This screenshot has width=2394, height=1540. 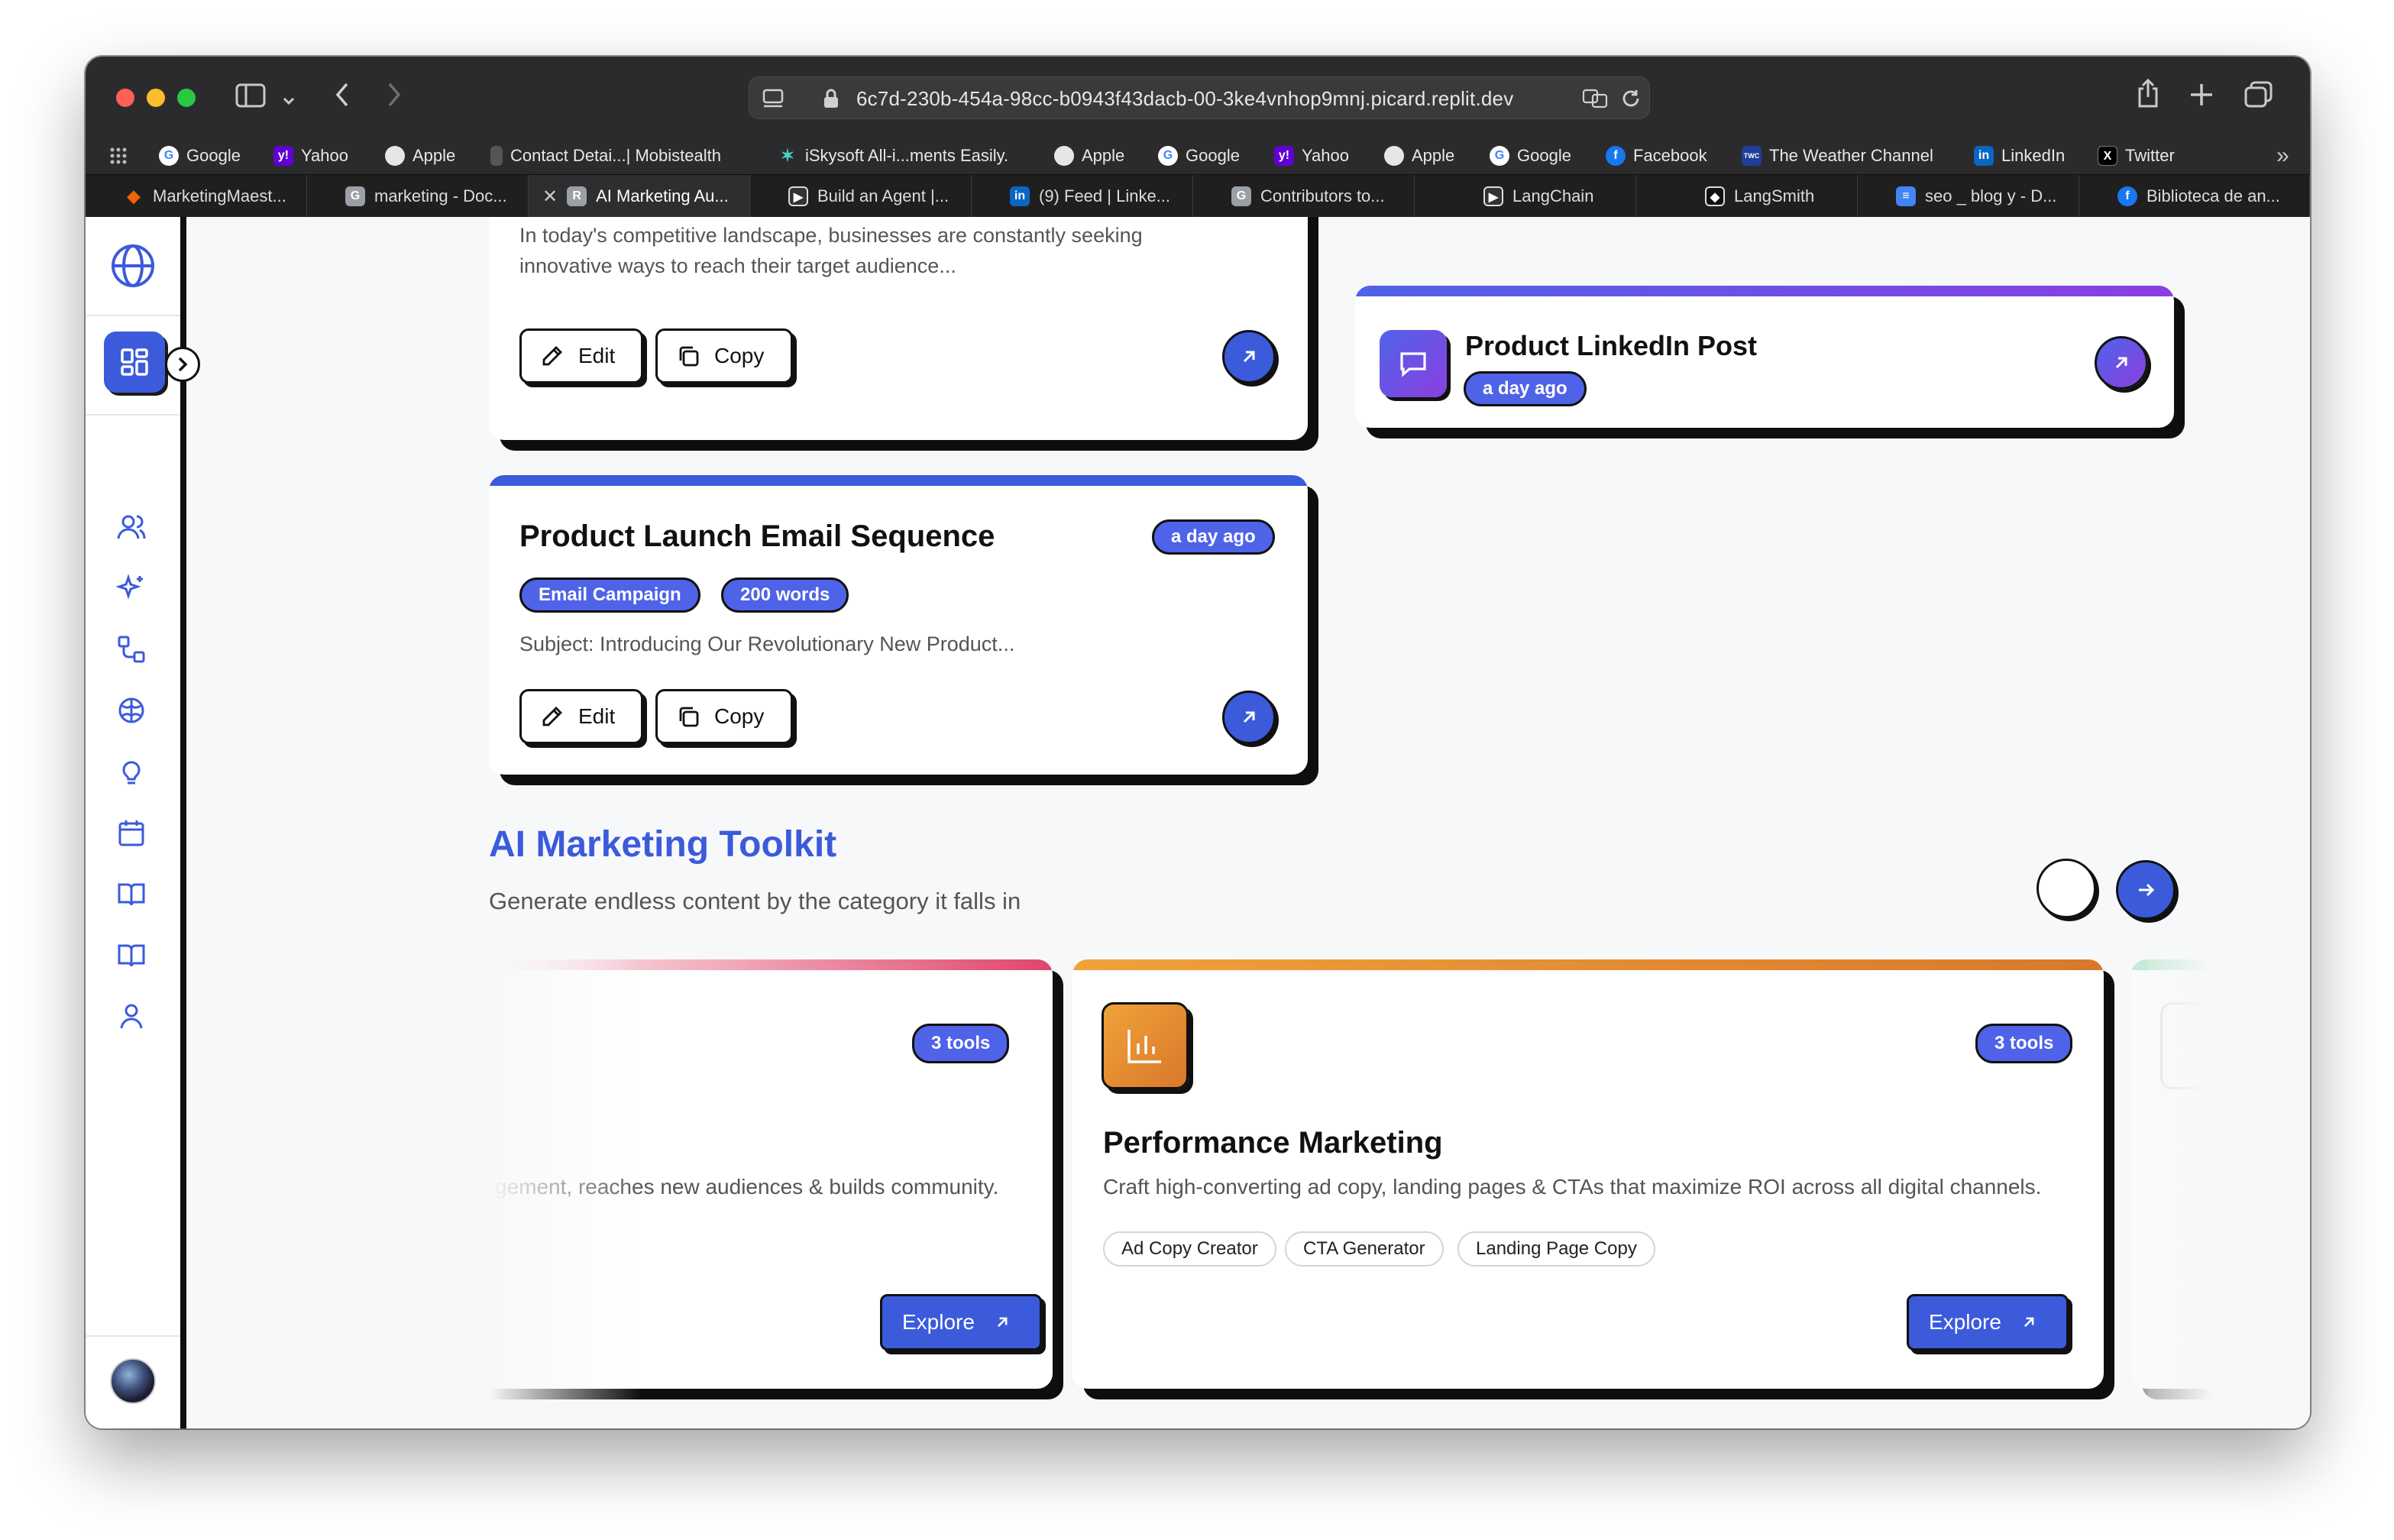 I want to click on bar-chart-icon, so click(x=1145, y=1045).